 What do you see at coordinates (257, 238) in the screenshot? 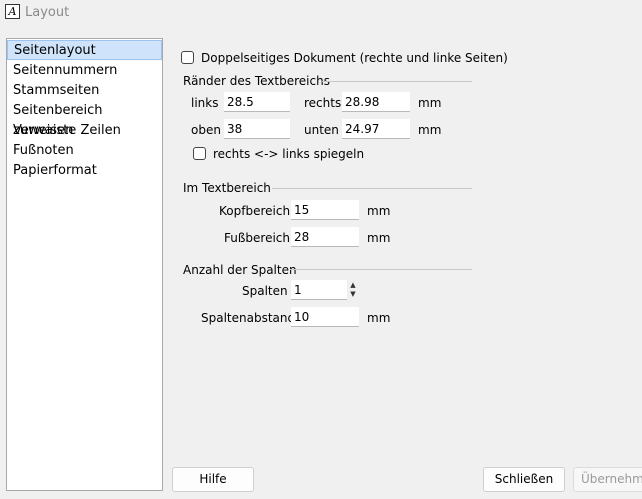
I see `footer-area-label: Fußbereich` at bounding box center [257, 238].